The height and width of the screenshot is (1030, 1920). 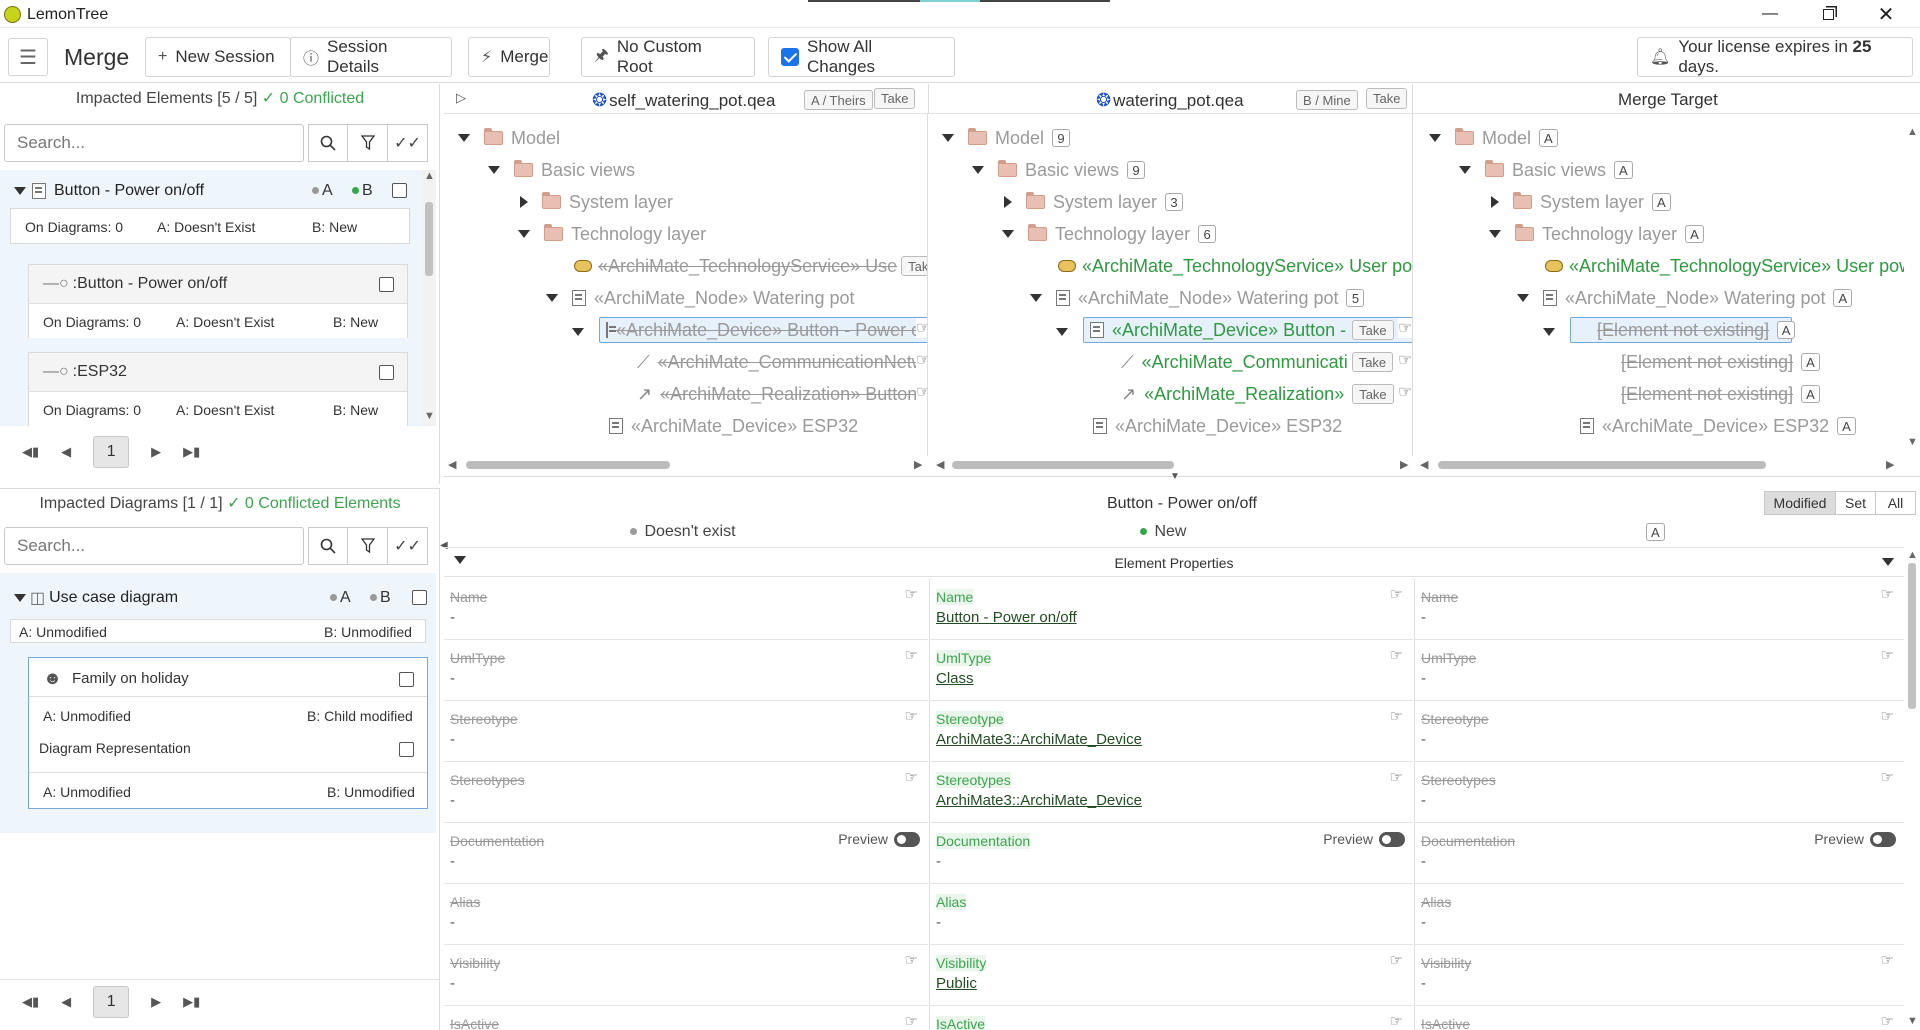 I want to click on tree-node-model: Model 9, so click(x=1006, y=138).